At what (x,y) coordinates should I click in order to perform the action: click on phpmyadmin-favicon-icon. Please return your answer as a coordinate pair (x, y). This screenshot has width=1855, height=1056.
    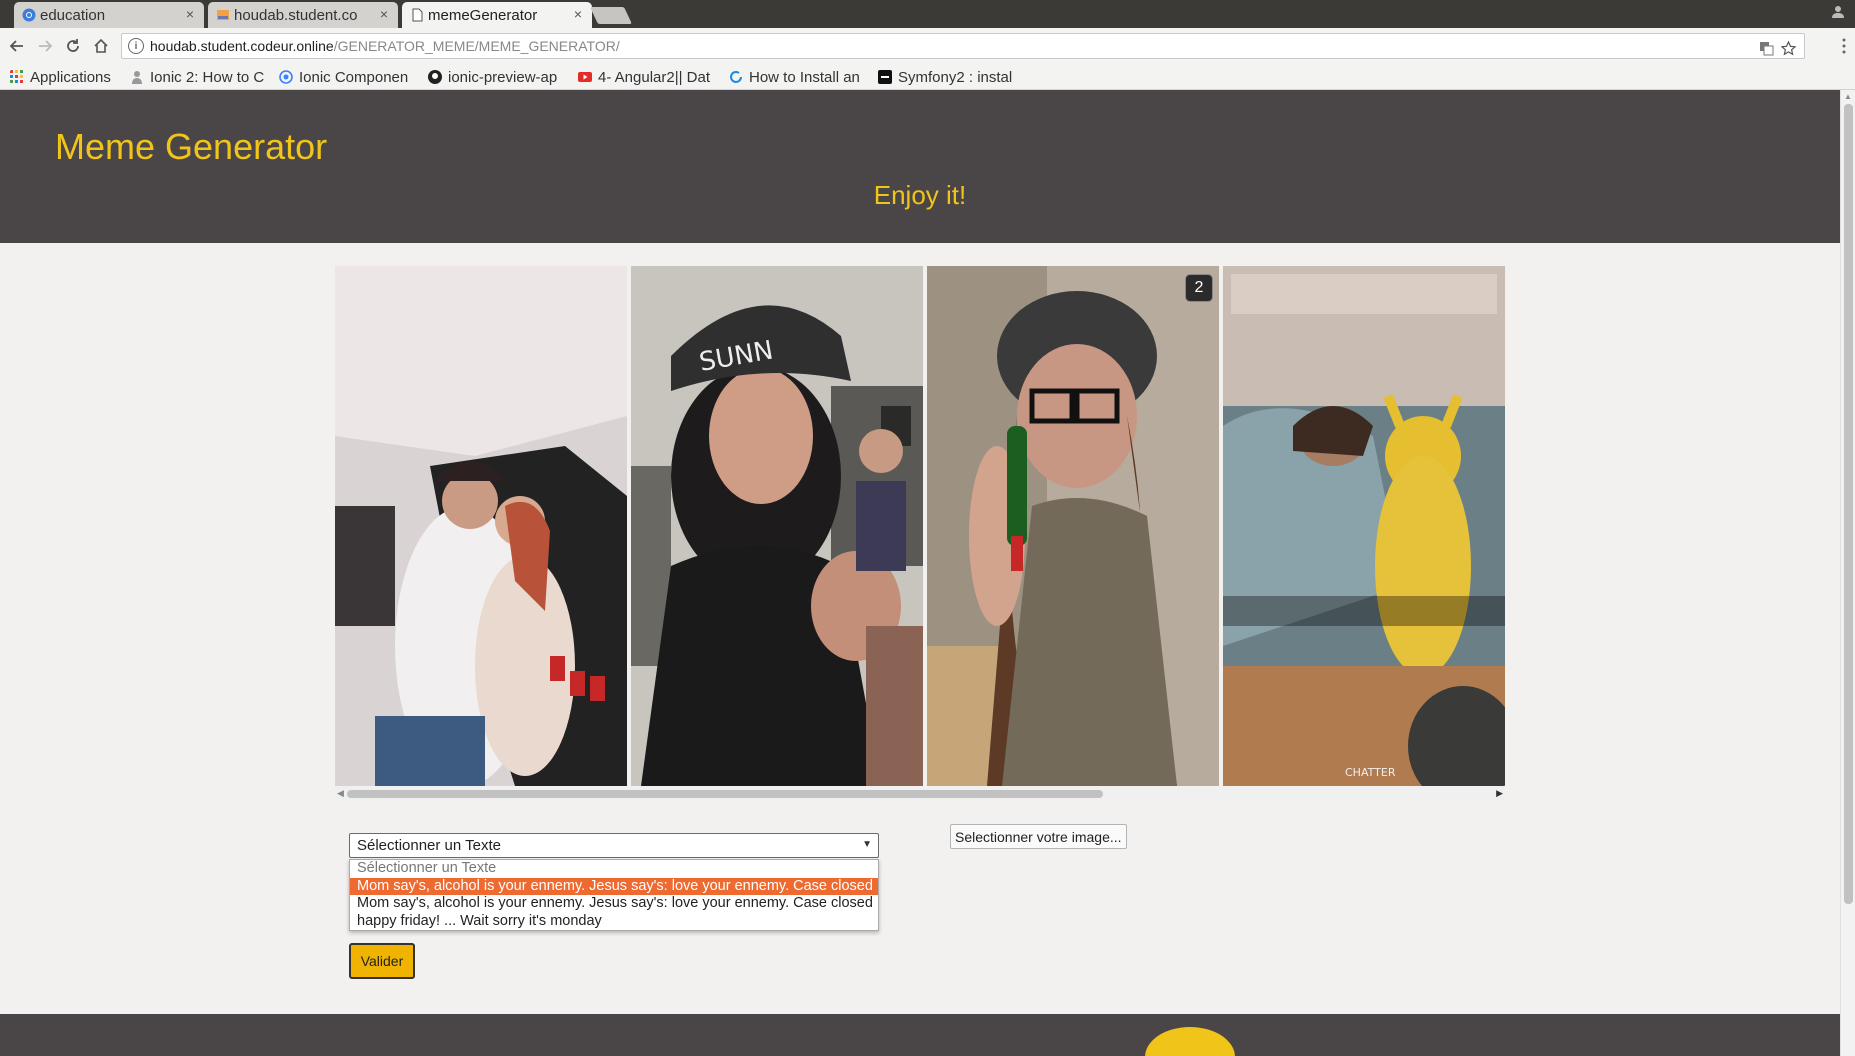
    Looking at the image, I should click on (223, 15).